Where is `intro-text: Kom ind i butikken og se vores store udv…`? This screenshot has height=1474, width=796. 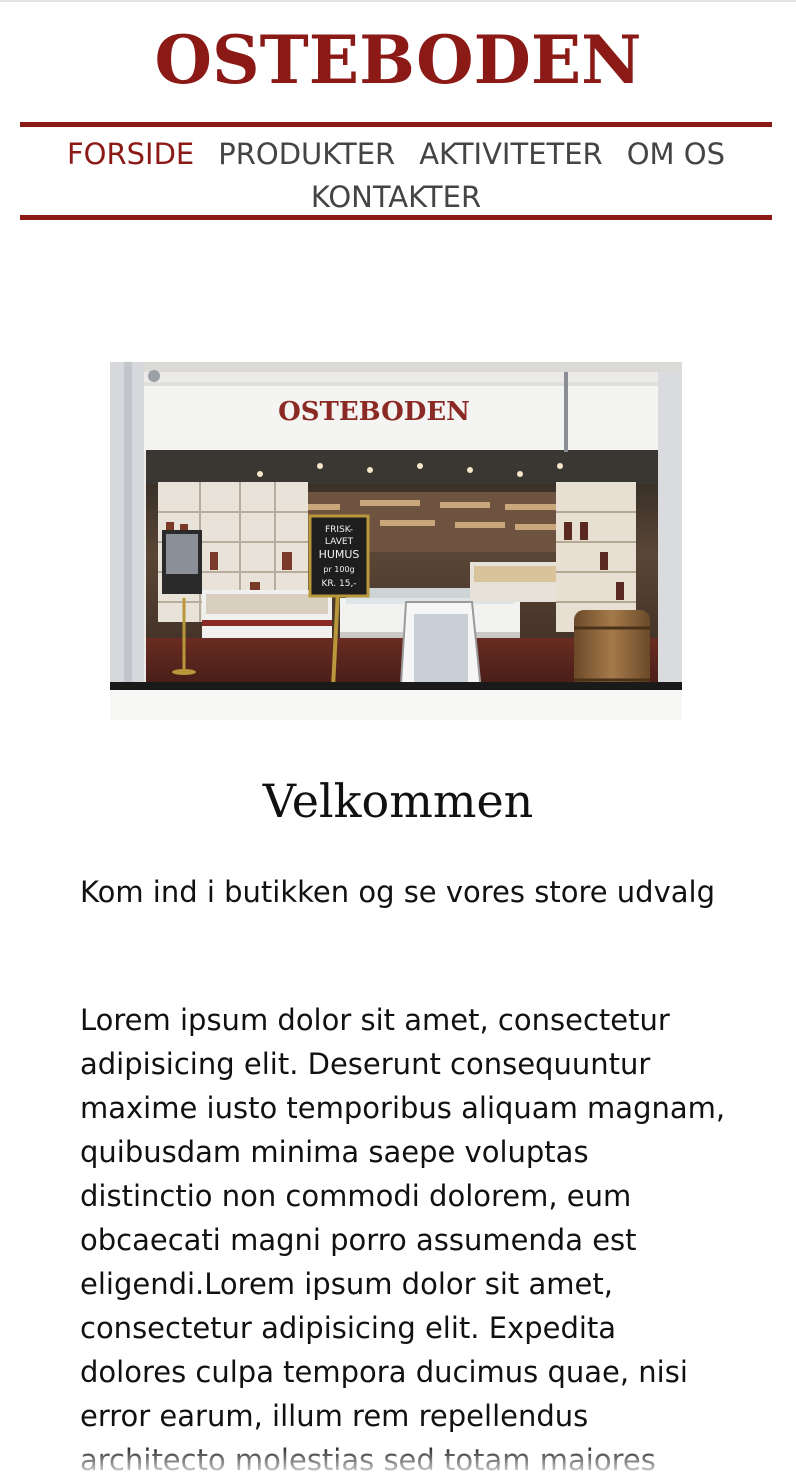 intro-text: Kom ind i butikken og se vores store udv… is located at coordinates (397, 892).